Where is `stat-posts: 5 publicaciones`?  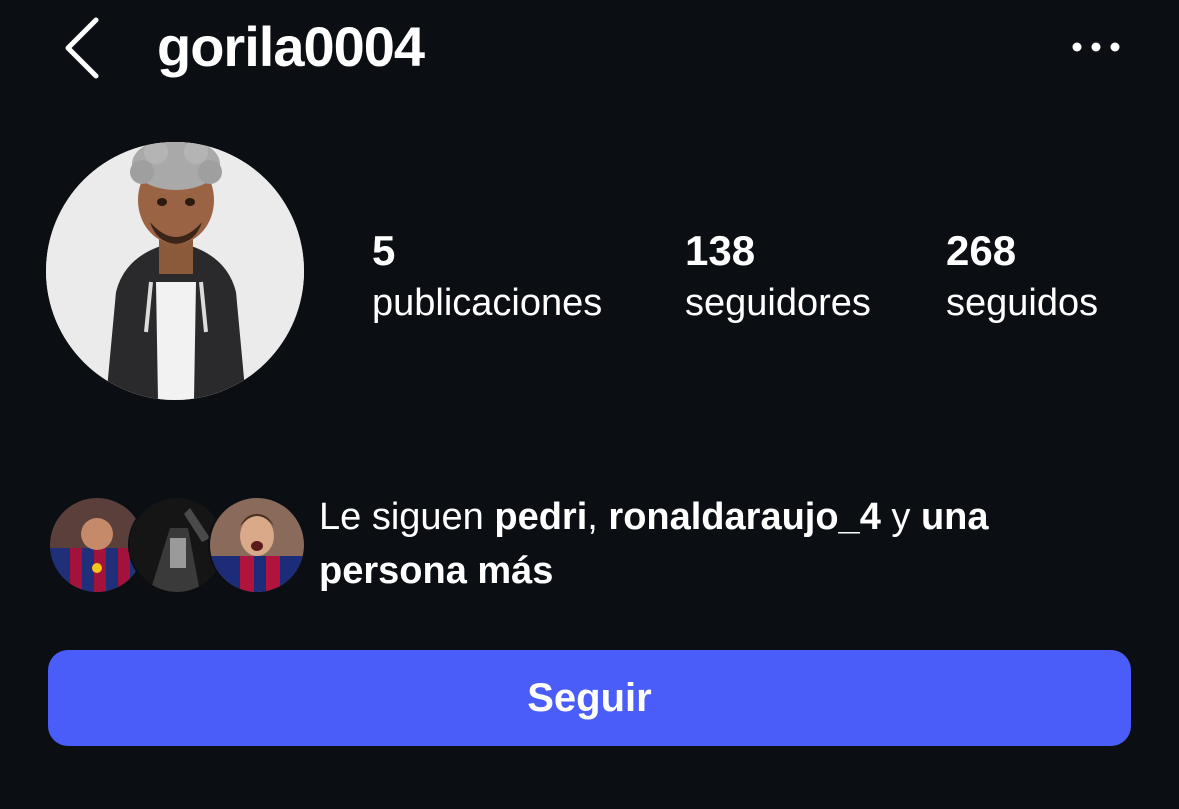
stat-posts: 5 publicaciones is located at coordinates (487, 278).